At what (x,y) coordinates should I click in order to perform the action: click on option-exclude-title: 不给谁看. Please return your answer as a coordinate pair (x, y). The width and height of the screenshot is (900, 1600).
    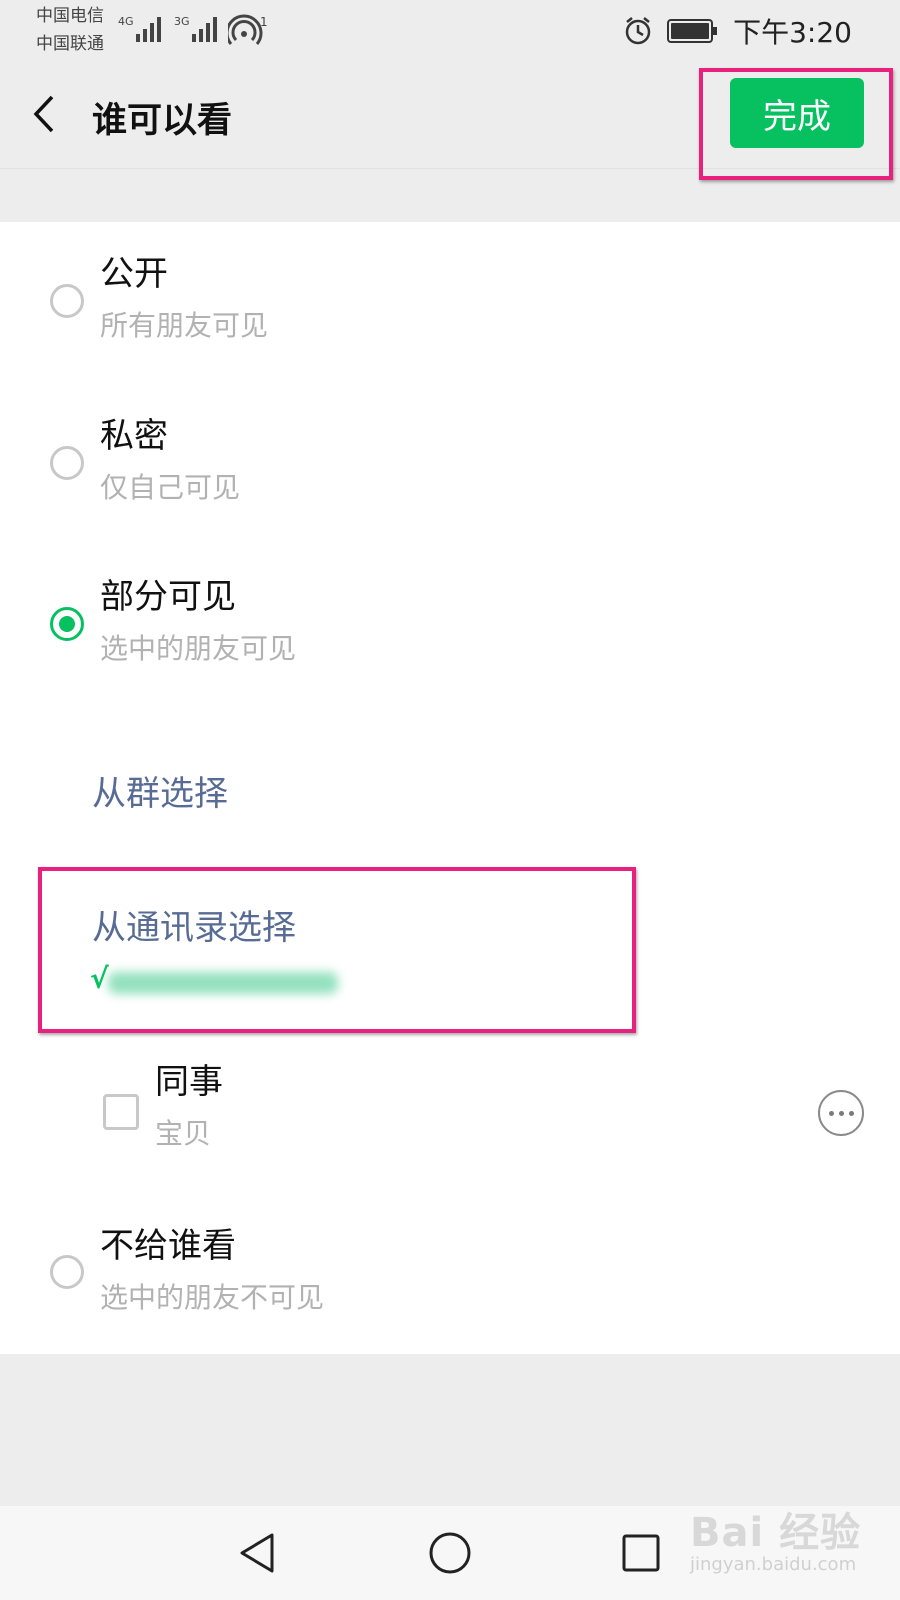
    Looking at the image, I should click on (168, 1246).